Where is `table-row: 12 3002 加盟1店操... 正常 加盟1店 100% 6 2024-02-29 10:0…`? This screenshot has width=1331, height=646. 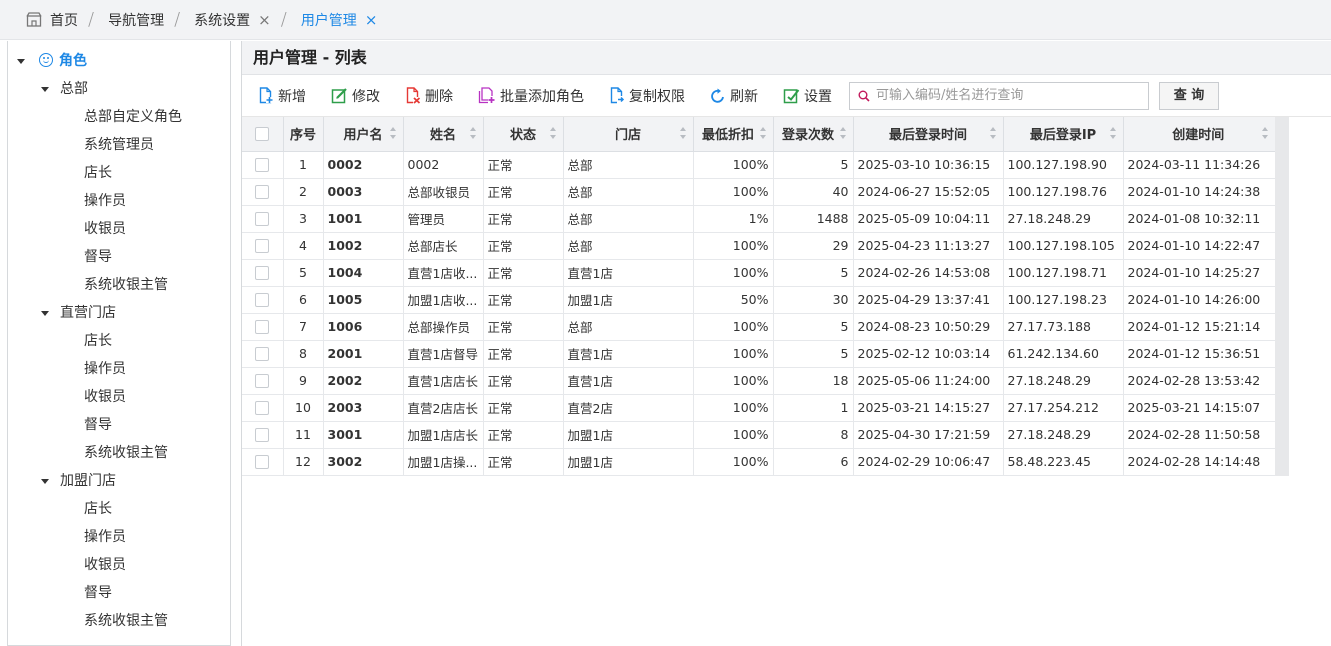 table-row: 12 3002 加盟1店操... 正常 加盟1店 100% 6 2024-02-29 10:0… is located at coordinates (765, 462).